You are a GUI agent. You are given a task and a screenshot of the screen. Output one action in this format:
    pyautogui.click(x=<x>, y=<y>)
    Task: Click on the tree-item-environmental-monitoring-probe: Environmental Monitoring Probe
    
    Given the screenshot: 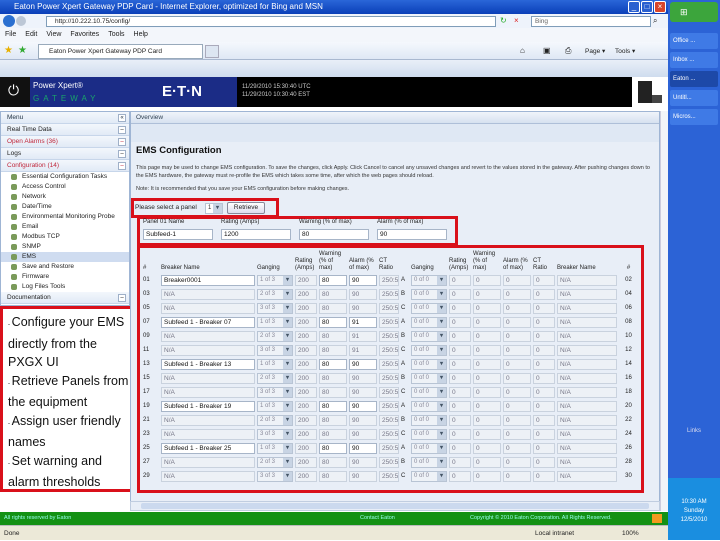 What is the action you would take?
    pyautogui.click(x=65, y=217)
    